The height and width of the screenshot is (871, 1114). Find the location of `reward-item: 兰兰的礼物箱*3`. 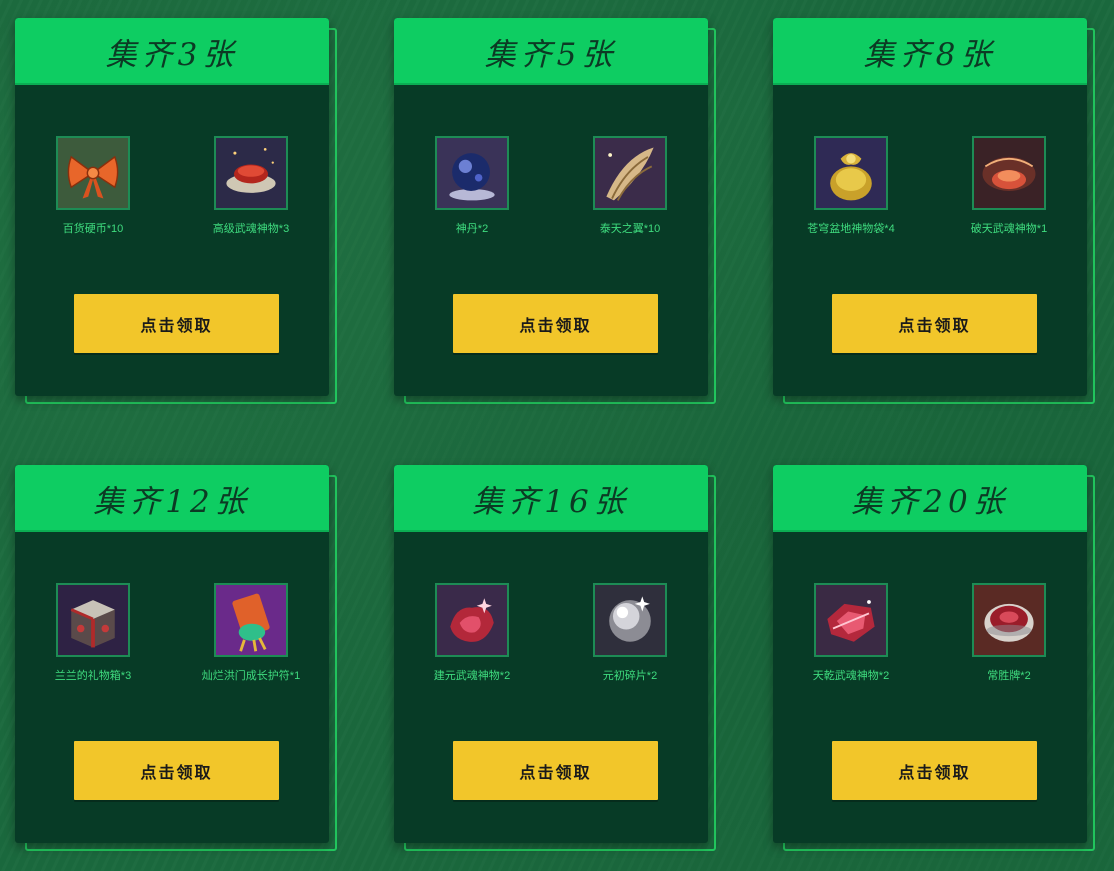

reward-item: 兰兰的礼物箱*3 is located at coordinates (93, 633).